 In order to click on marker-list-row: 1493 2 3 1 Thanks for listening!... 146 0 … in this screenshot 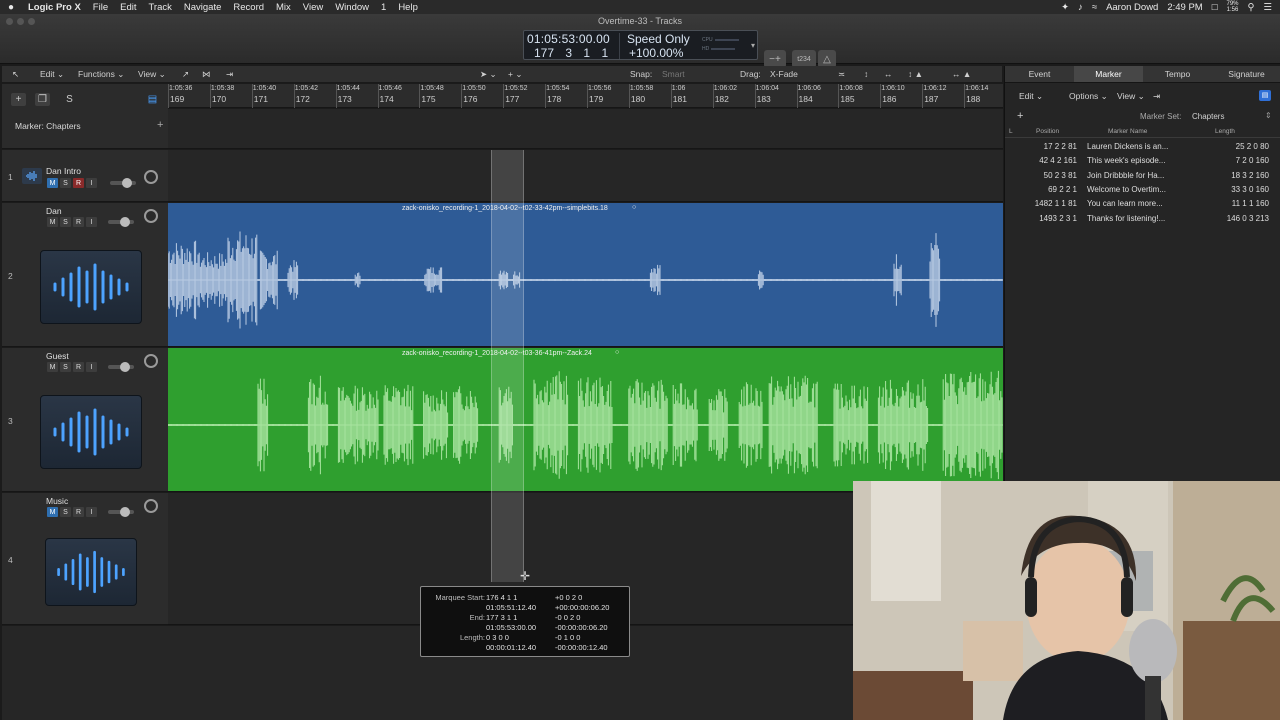, I will do `click(1142, 219)`.